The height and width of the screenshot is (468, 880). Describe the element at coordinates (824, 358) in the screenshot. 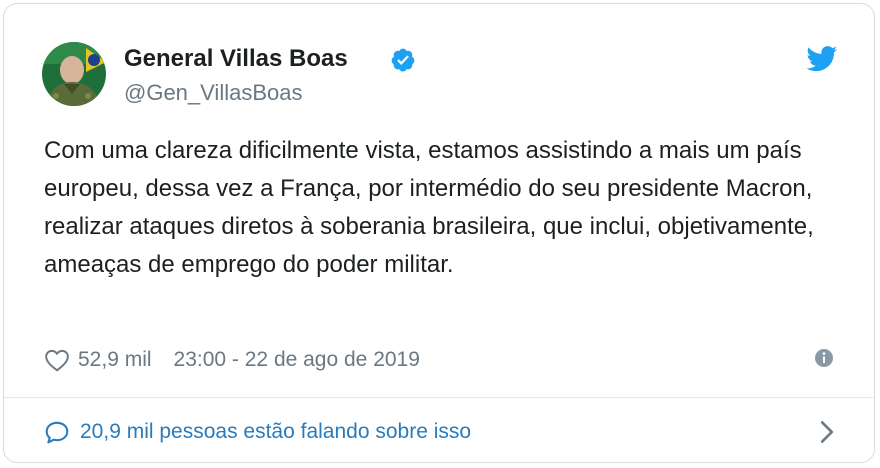

I see `info-icon` at that location.